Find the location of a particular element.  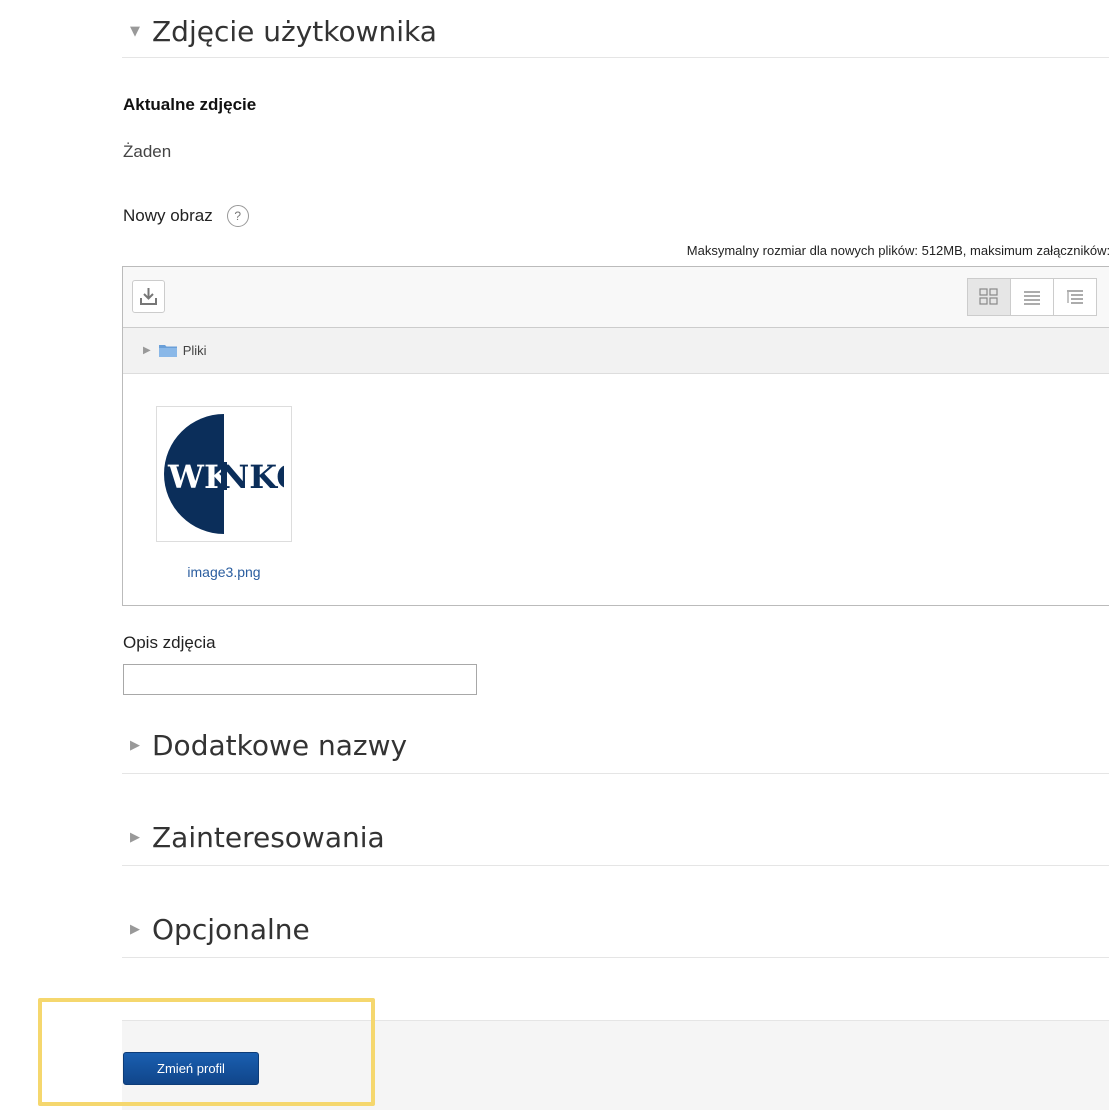

section-header-extra-names: ▶ Dodatkowe nazwy is located at coordinates (615, 746).